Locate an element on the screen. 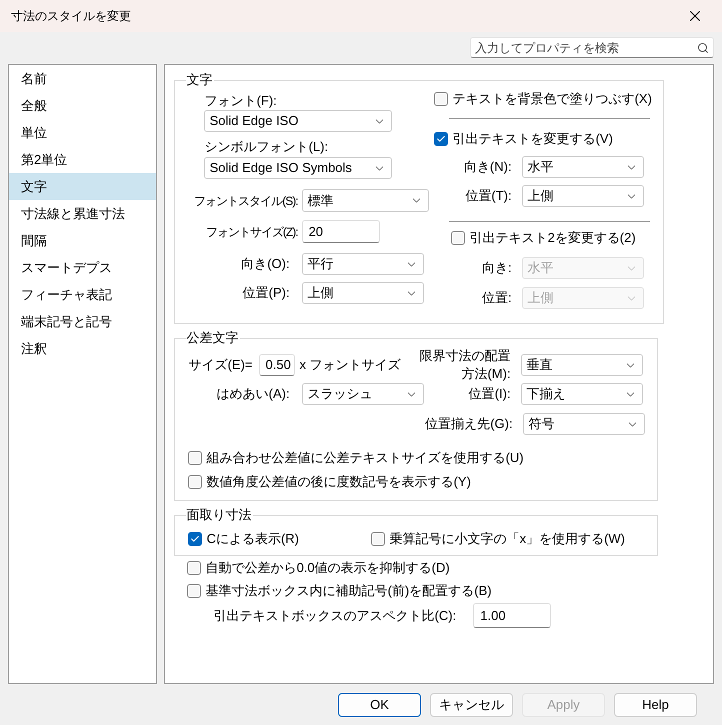  dropdown: 下揃え is located at coordinates (581, 394).